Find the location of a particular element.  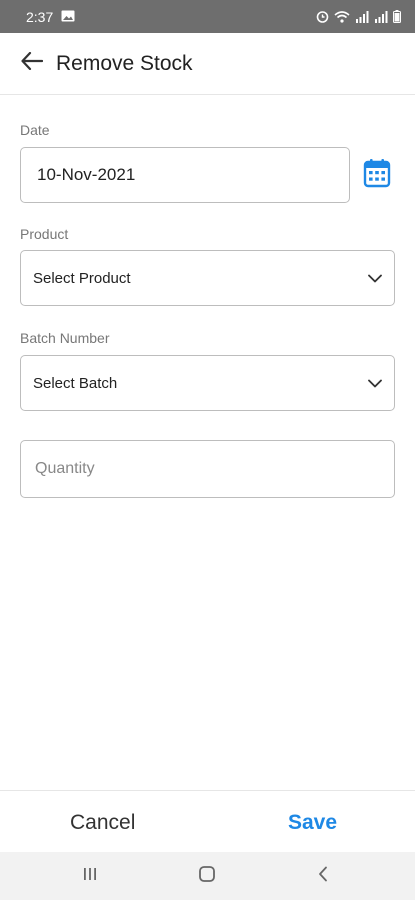

back-button is located at coordinates (32, 64).